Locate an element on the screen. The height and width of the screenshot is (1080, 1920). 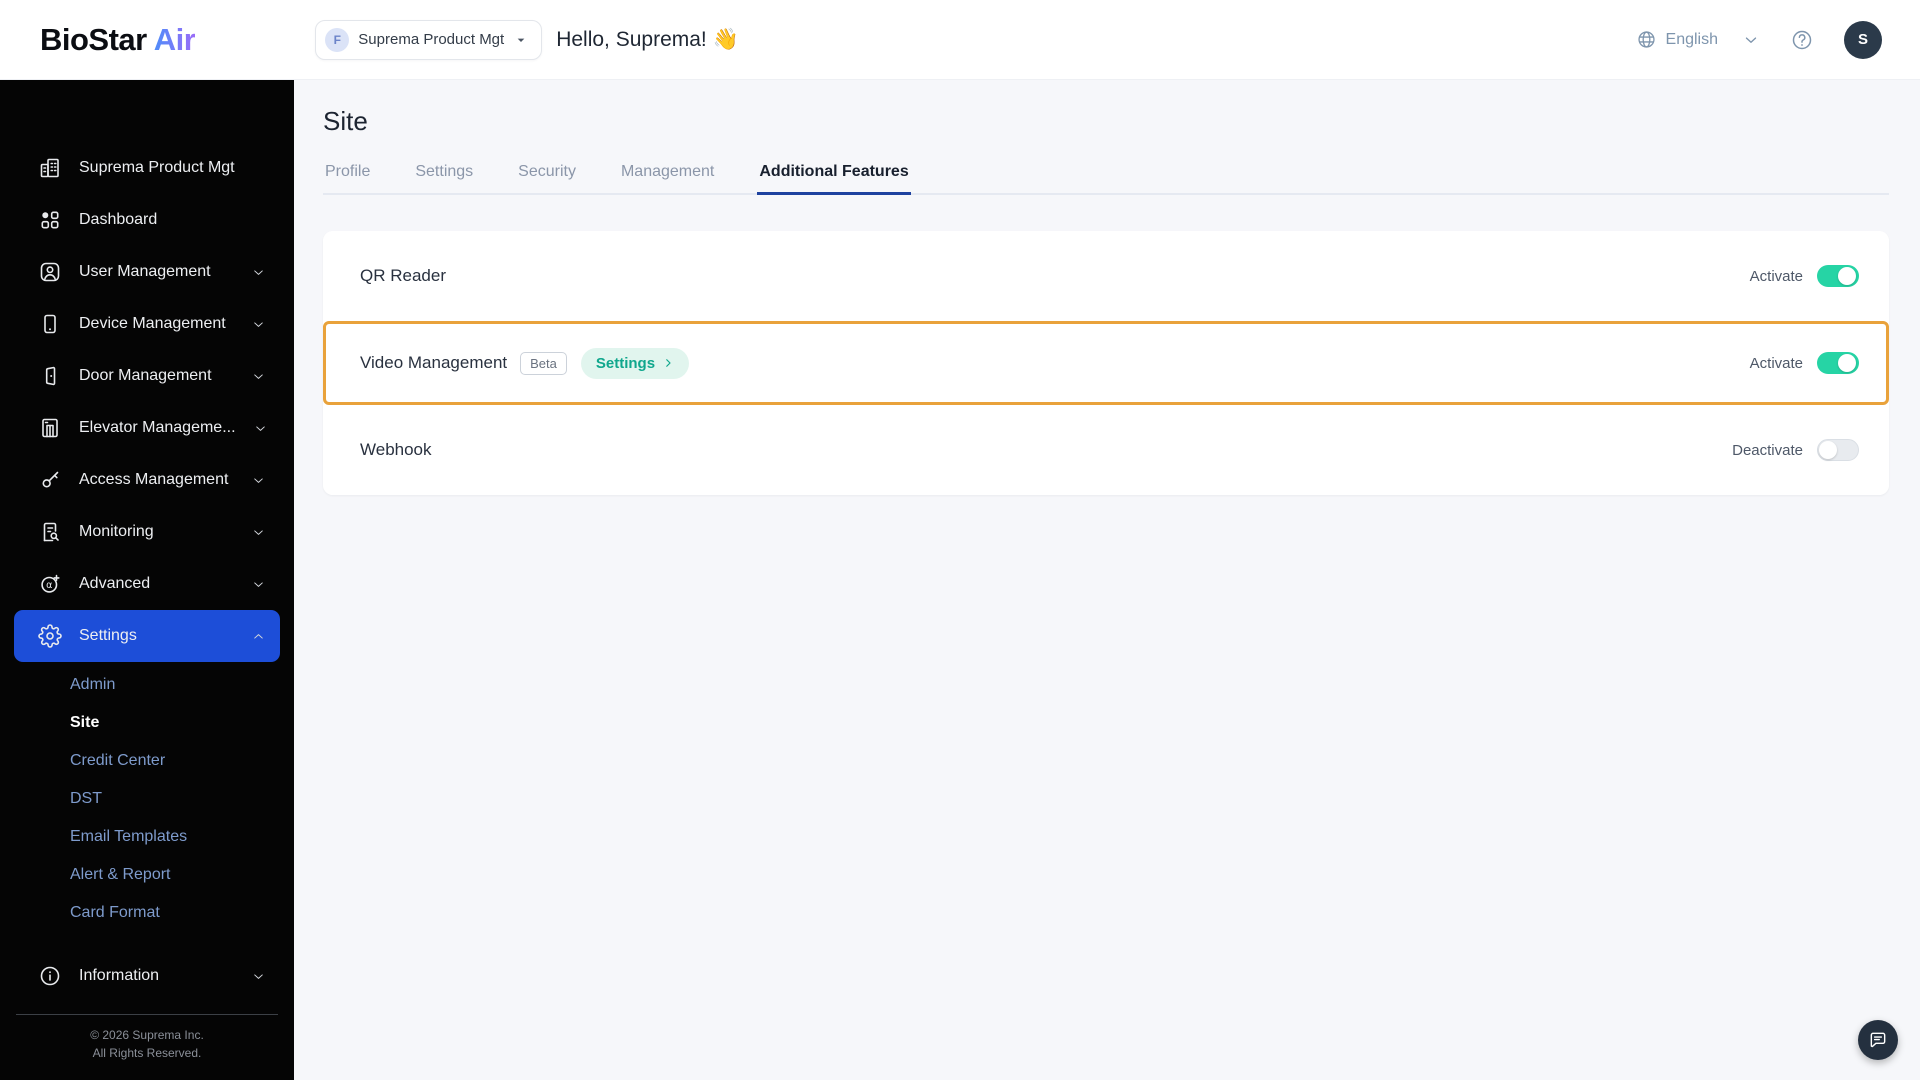
dashboard-icon is located at coordinates (50, 220).